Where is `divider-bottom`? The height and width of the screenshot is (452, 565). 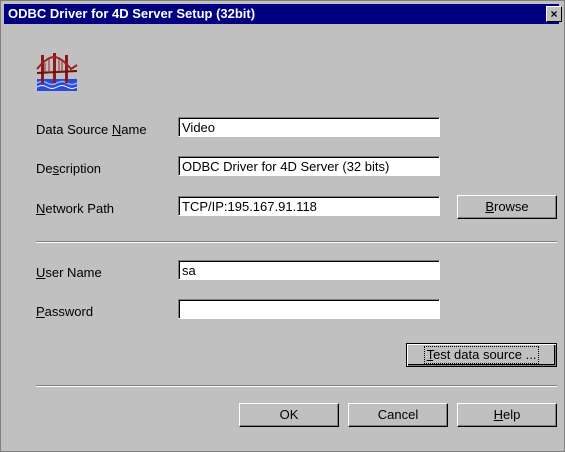 divider-bottom is located at coordinates (296, 386).